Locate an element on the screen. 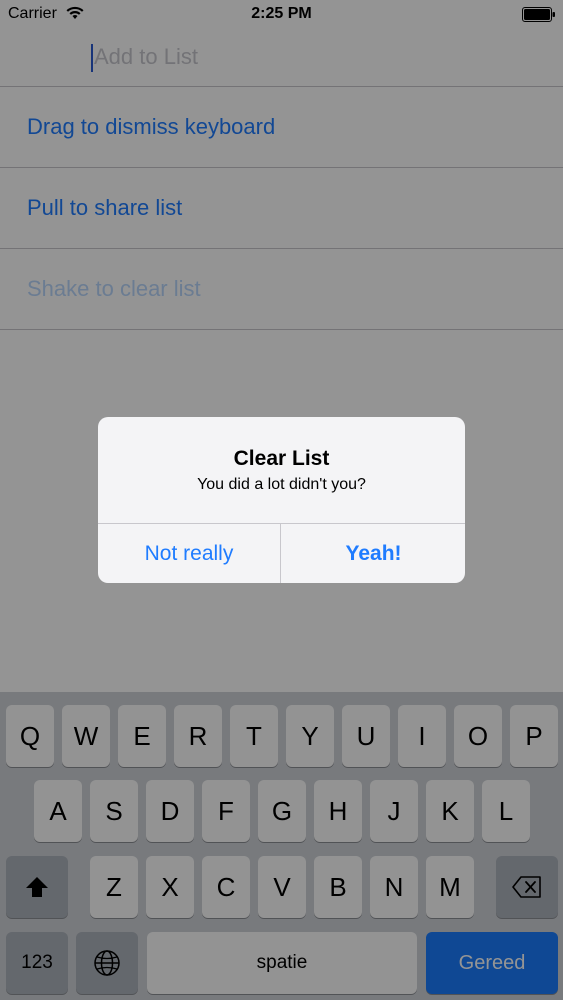 Image resolution: width=563 pixels, height=1000 pixels. alert-message: You did a lot didn't you? is located at coordinates (281, 484).